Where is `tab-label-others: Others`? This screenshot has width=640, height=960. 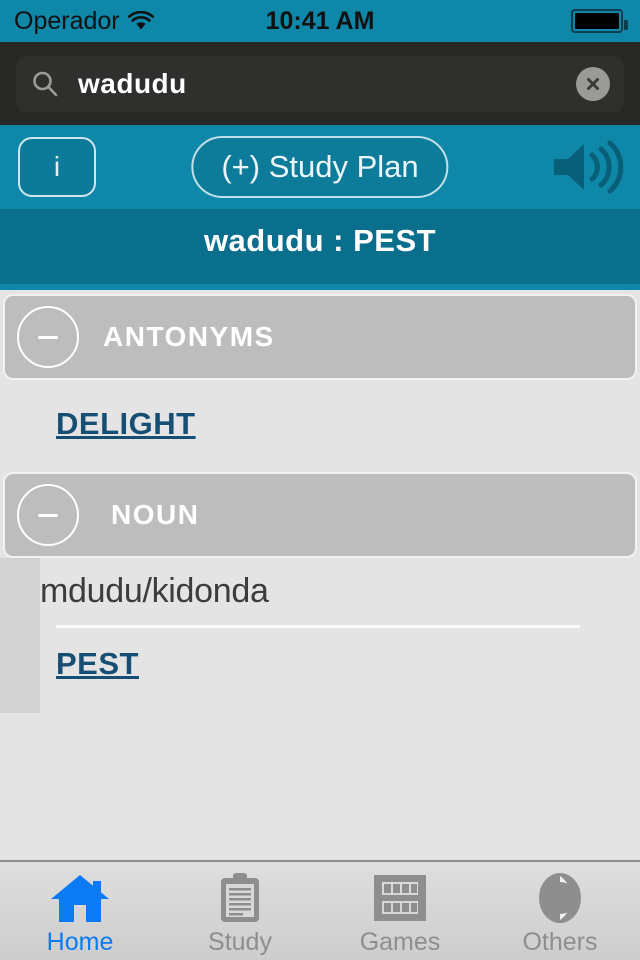 tab-label-others: Others is located at coordinates (560, 941).